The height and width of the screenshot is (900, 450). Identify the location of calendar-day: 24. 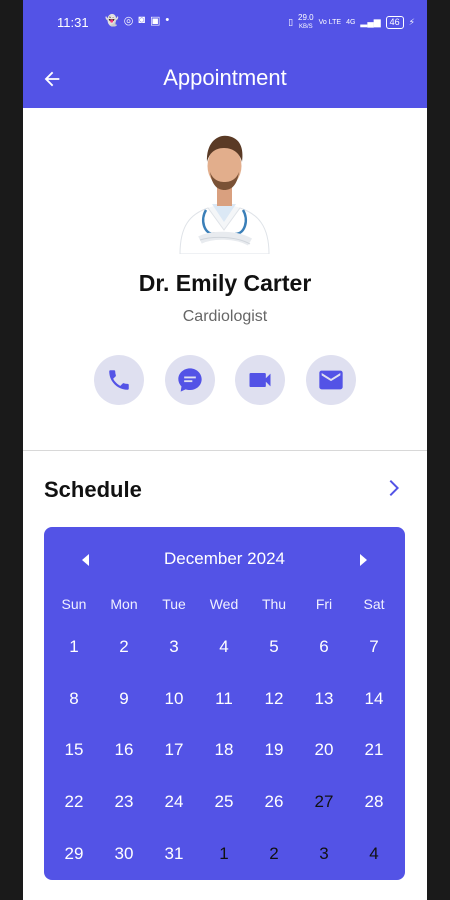
(174, 802).